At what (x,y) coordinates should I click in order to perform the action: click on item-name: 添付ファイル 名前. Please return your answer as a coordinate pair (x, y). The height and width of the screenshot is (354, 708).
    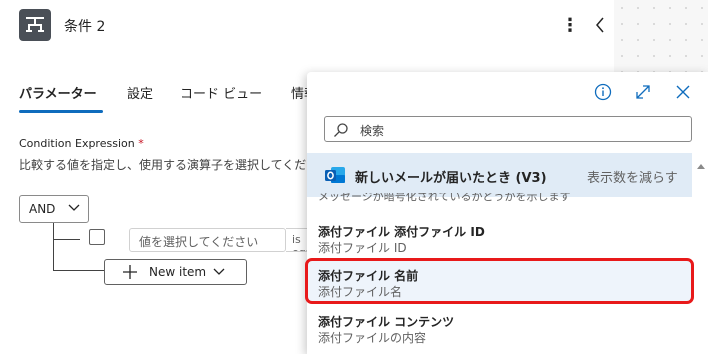
    Looking at the image, I should click on (368, 276).